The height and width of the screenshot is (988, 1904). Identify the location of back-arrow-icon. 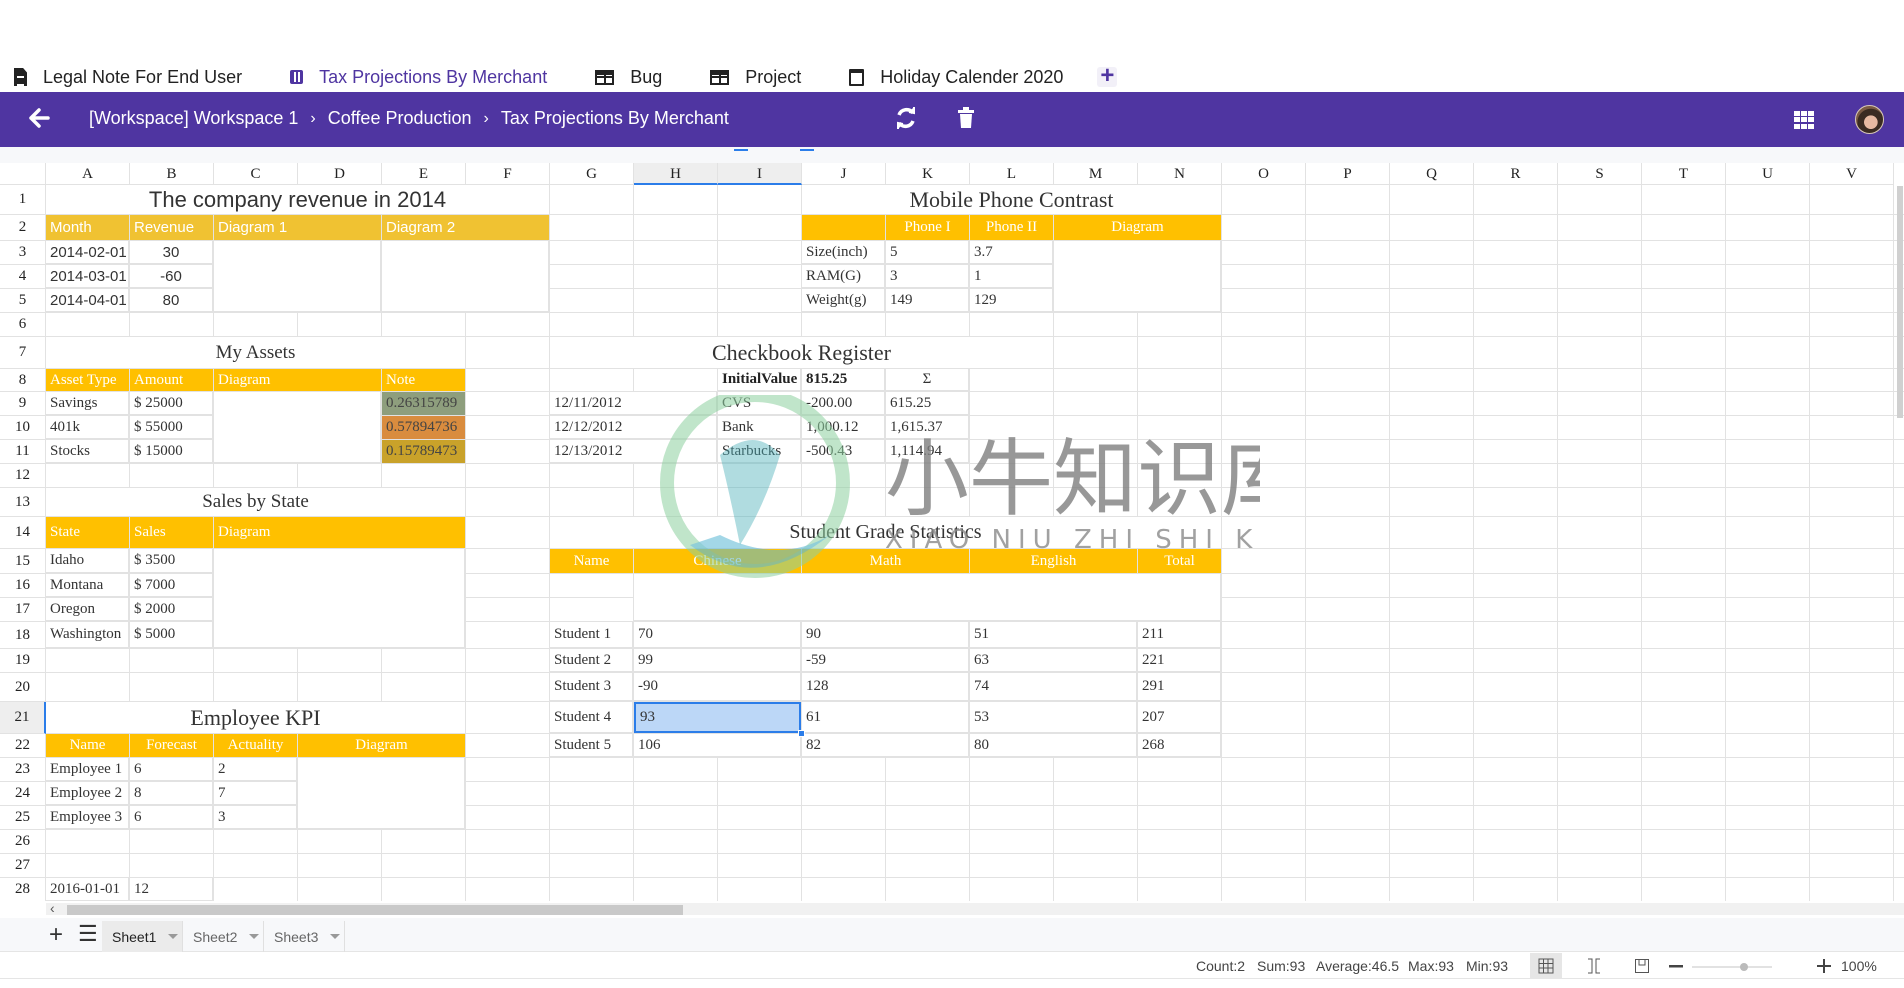
(39, 120).